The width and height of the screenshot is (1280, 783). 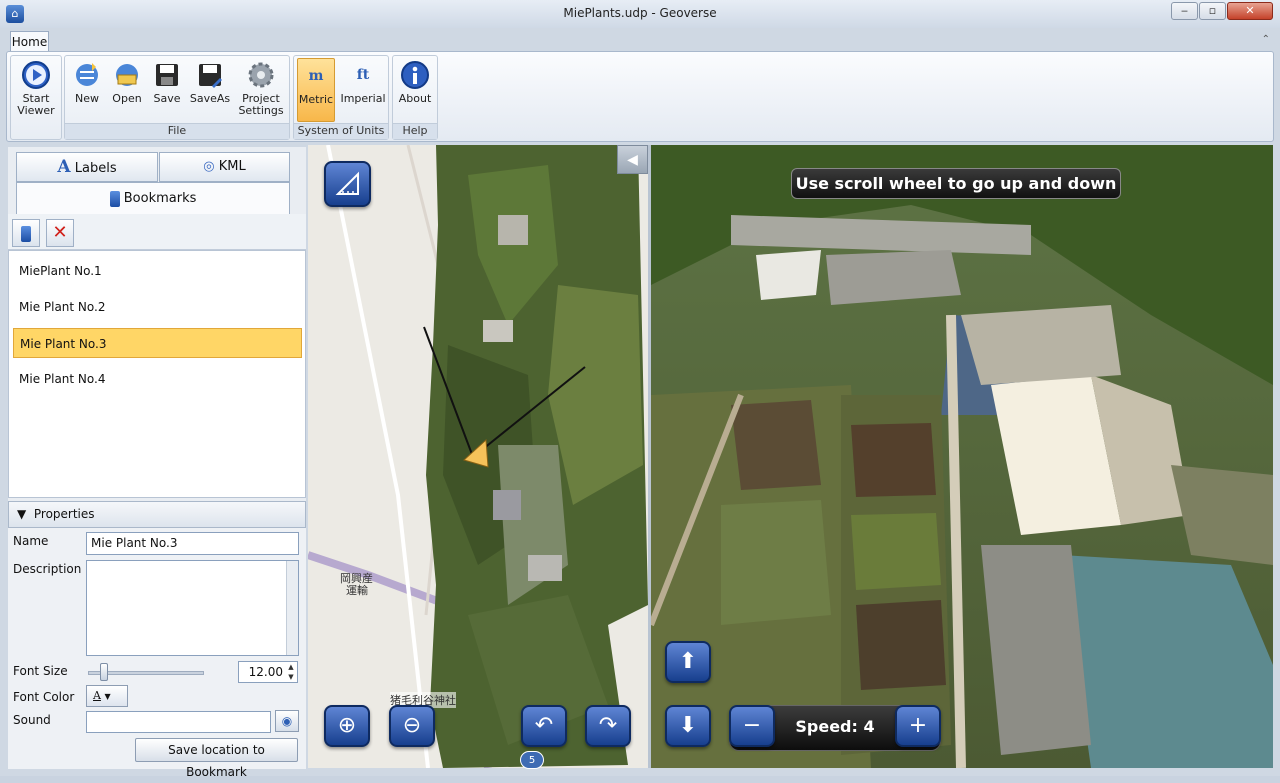 I want to click on start-viewer-button: Start Viewer, so click(x=36, y=90).